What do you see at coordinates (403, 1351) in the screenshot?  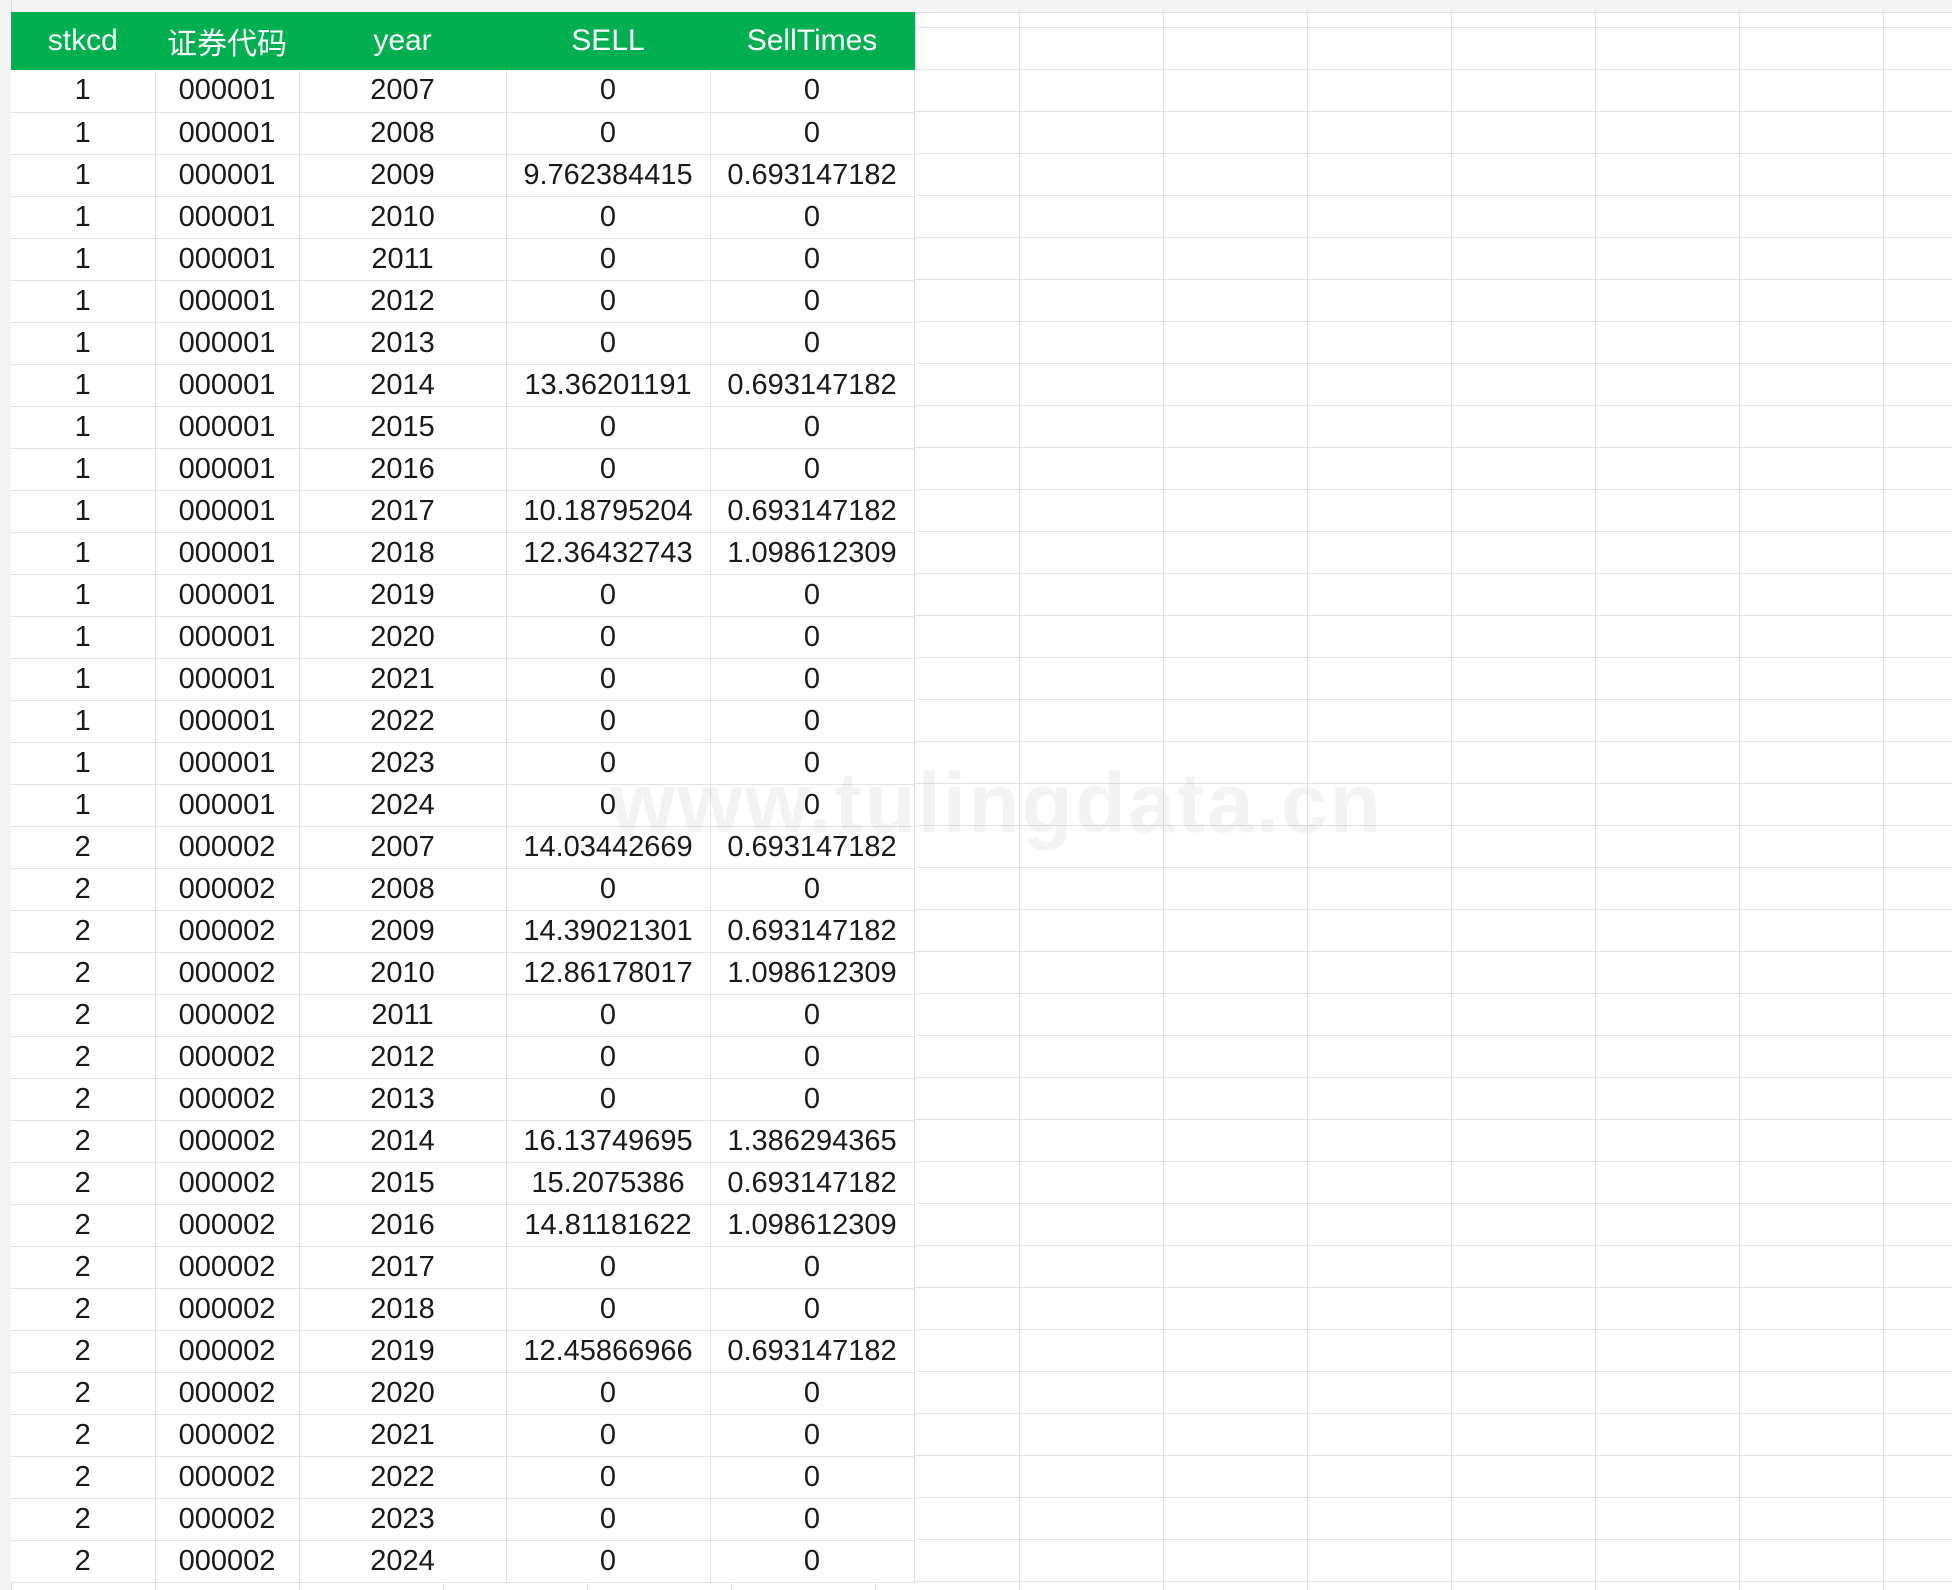 I see `cell-year: 2019` at bounding box center [403, 1351].